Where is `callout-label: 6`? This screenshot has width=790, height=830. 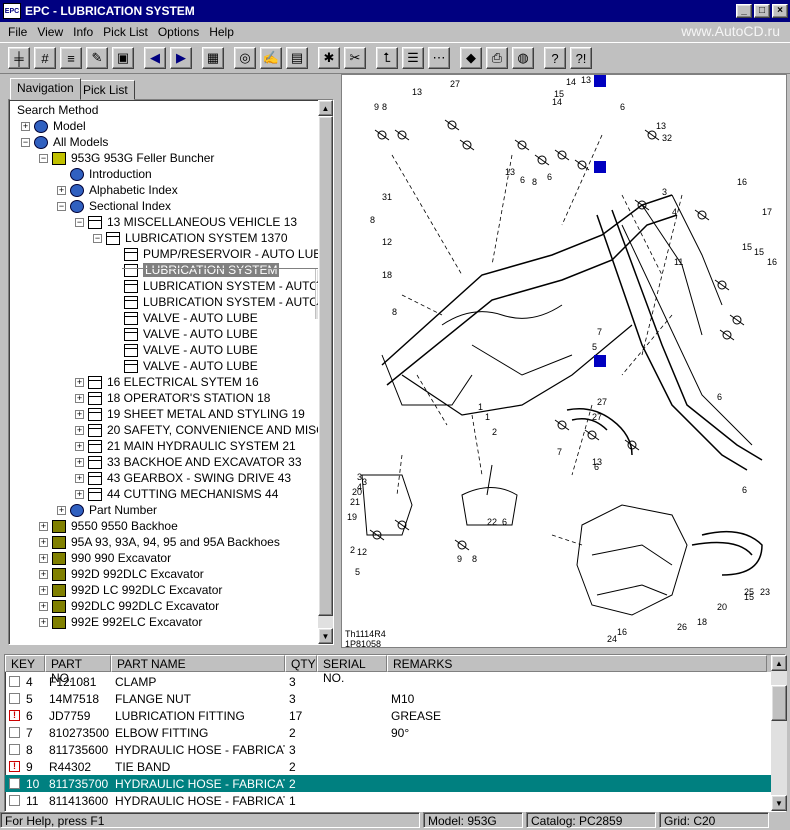 callout-label: 6 is located at coordinates (549, 177).